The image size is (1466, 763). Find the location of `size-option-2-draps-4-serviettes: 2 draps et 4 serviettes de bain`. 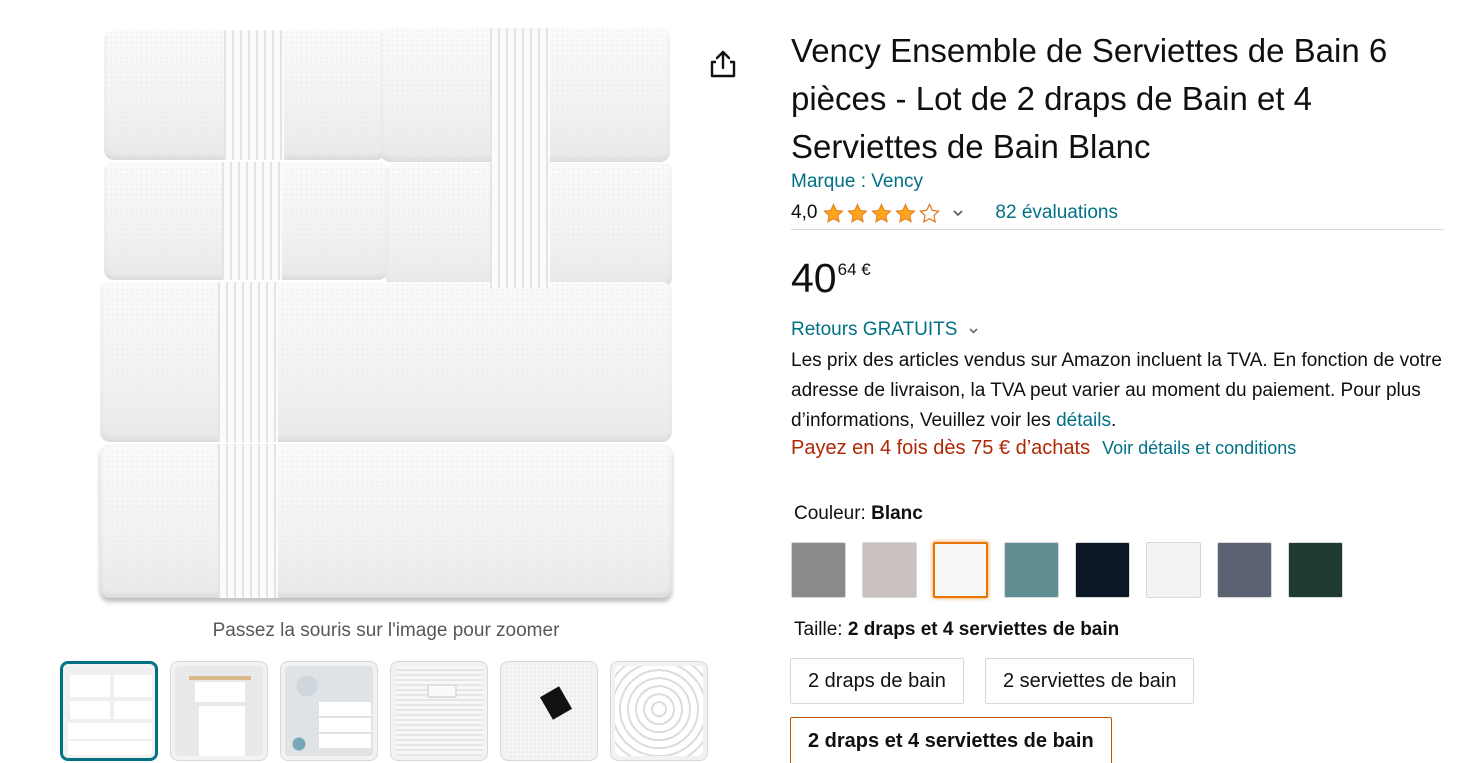

size-option-2-draps-4-serviettes: 2 draps et 4 serviettes de bain is located at coordinates (951, 740).